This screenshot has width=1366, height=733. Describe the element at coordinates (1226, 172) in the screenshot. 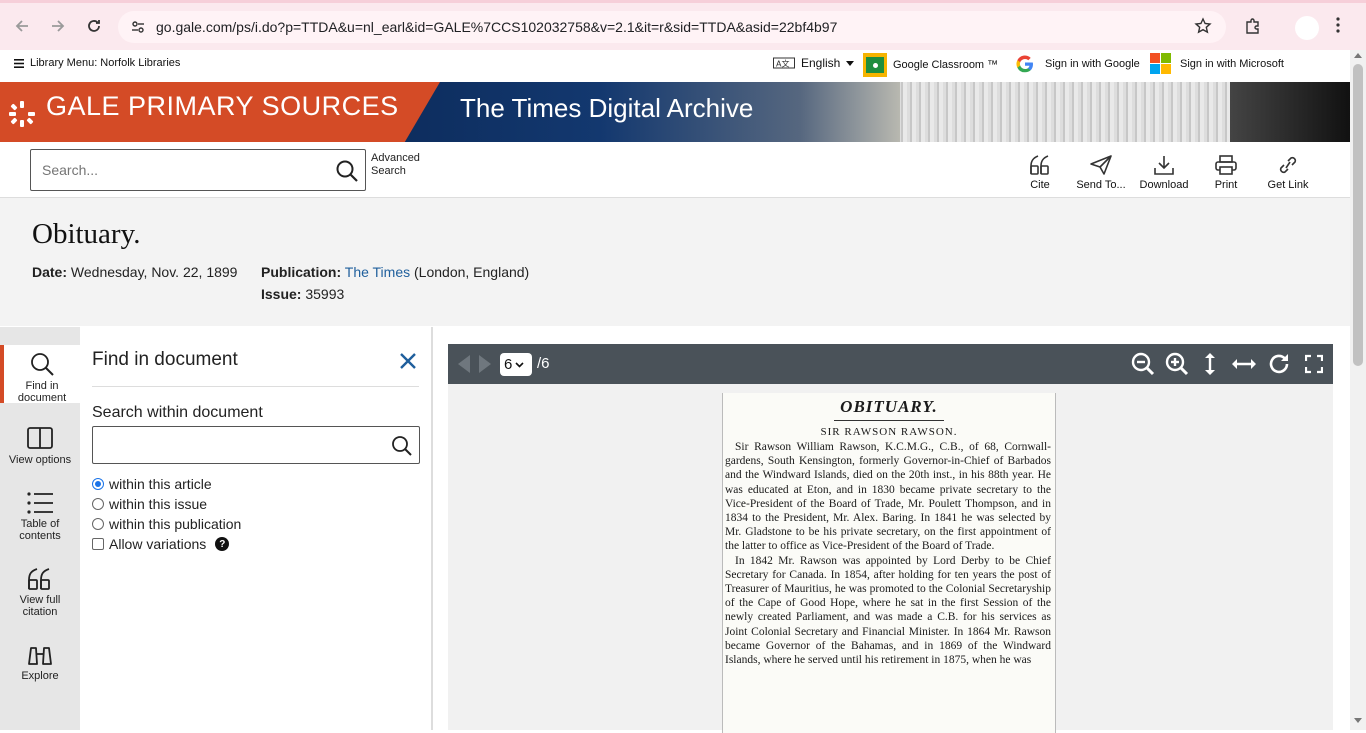

I see `print-button: Print` at that location.